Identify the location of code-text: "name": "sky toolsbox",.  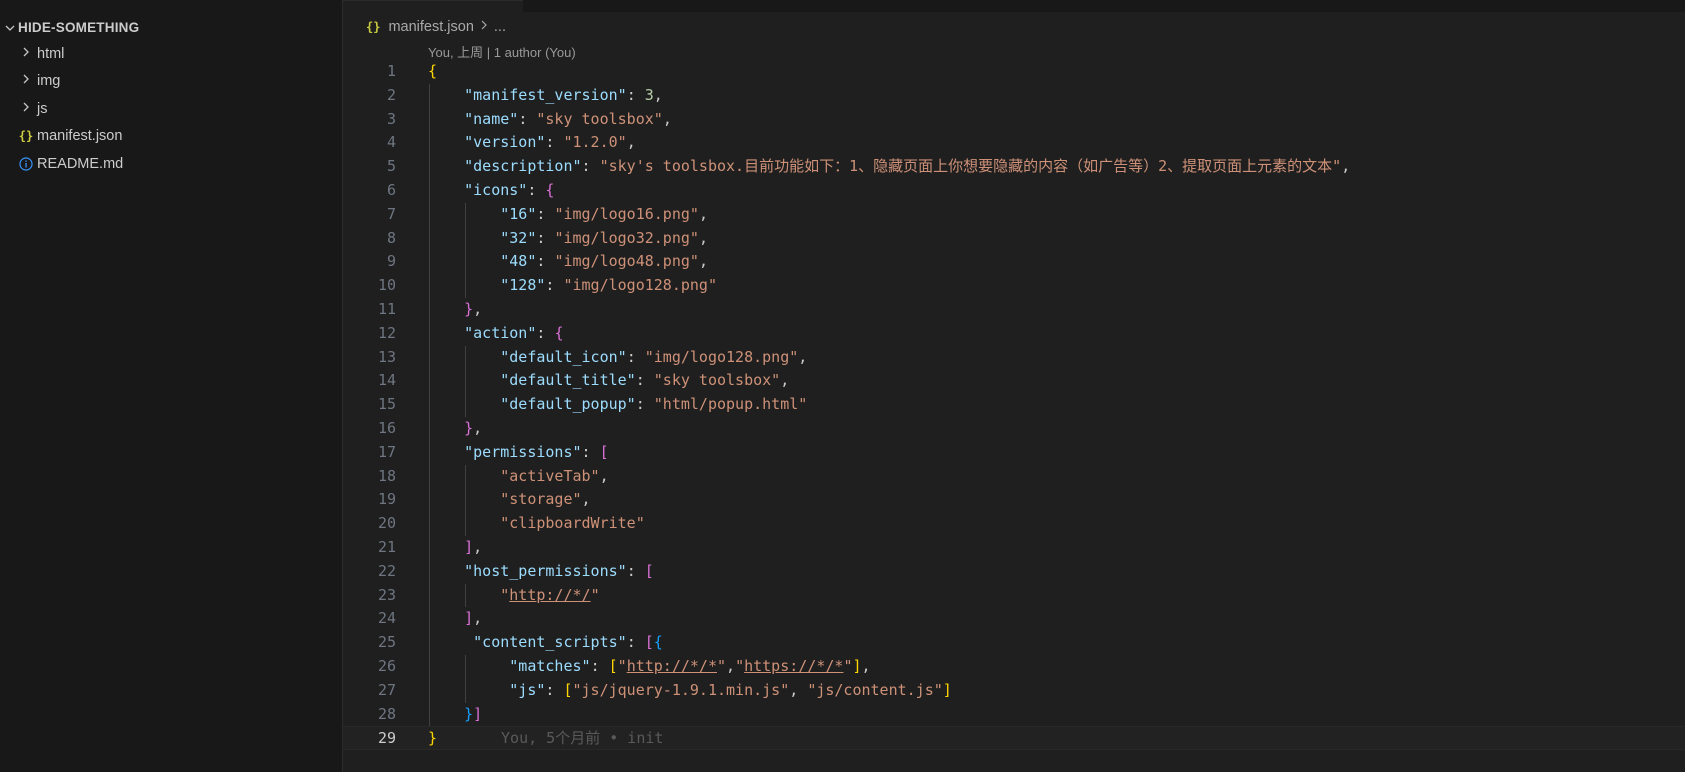
(550, 120).